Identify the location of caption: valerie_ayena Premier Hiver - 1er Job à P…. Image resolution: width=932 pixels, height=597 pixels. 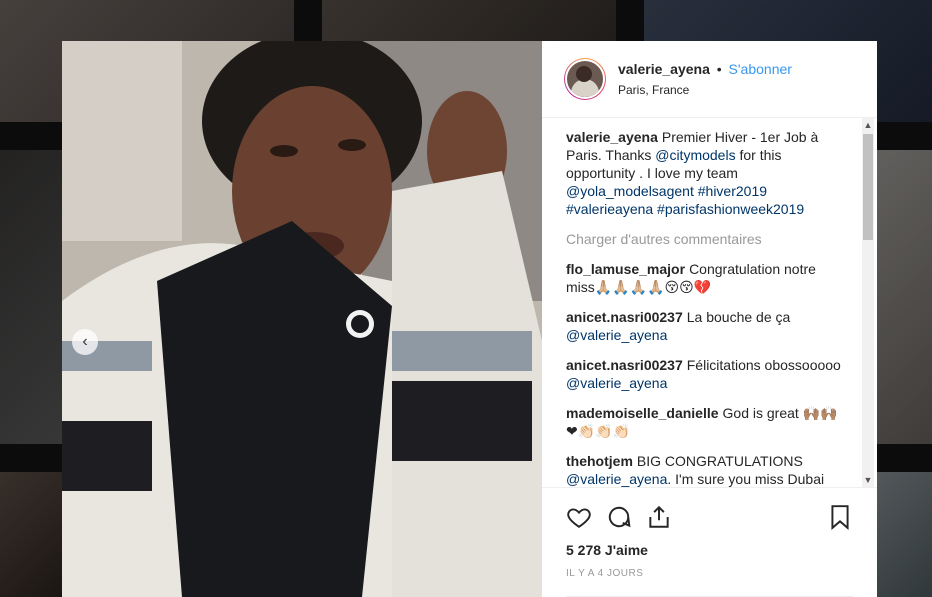
(706, 173).